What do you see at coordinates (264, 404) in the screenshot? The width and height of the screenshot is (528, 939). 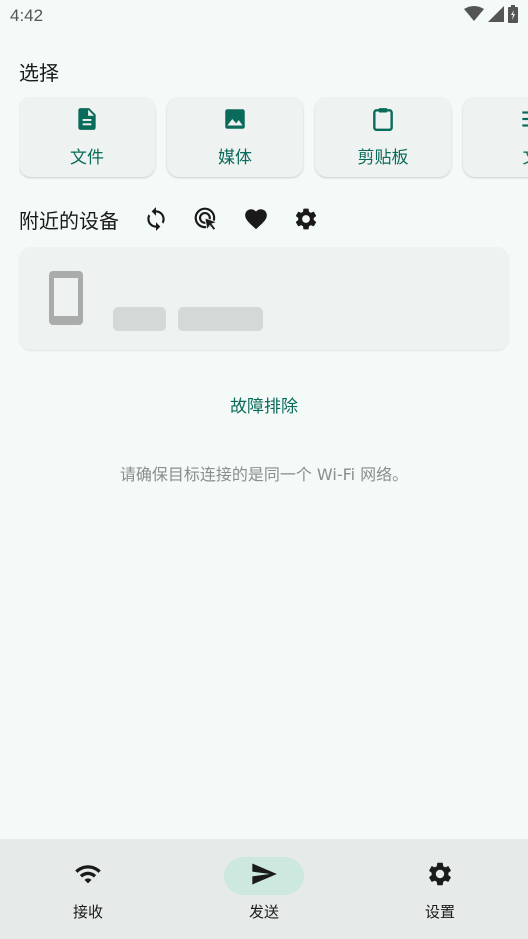 I see `troubleshoot-link: 故障排除` at bounding box center [264, 404].